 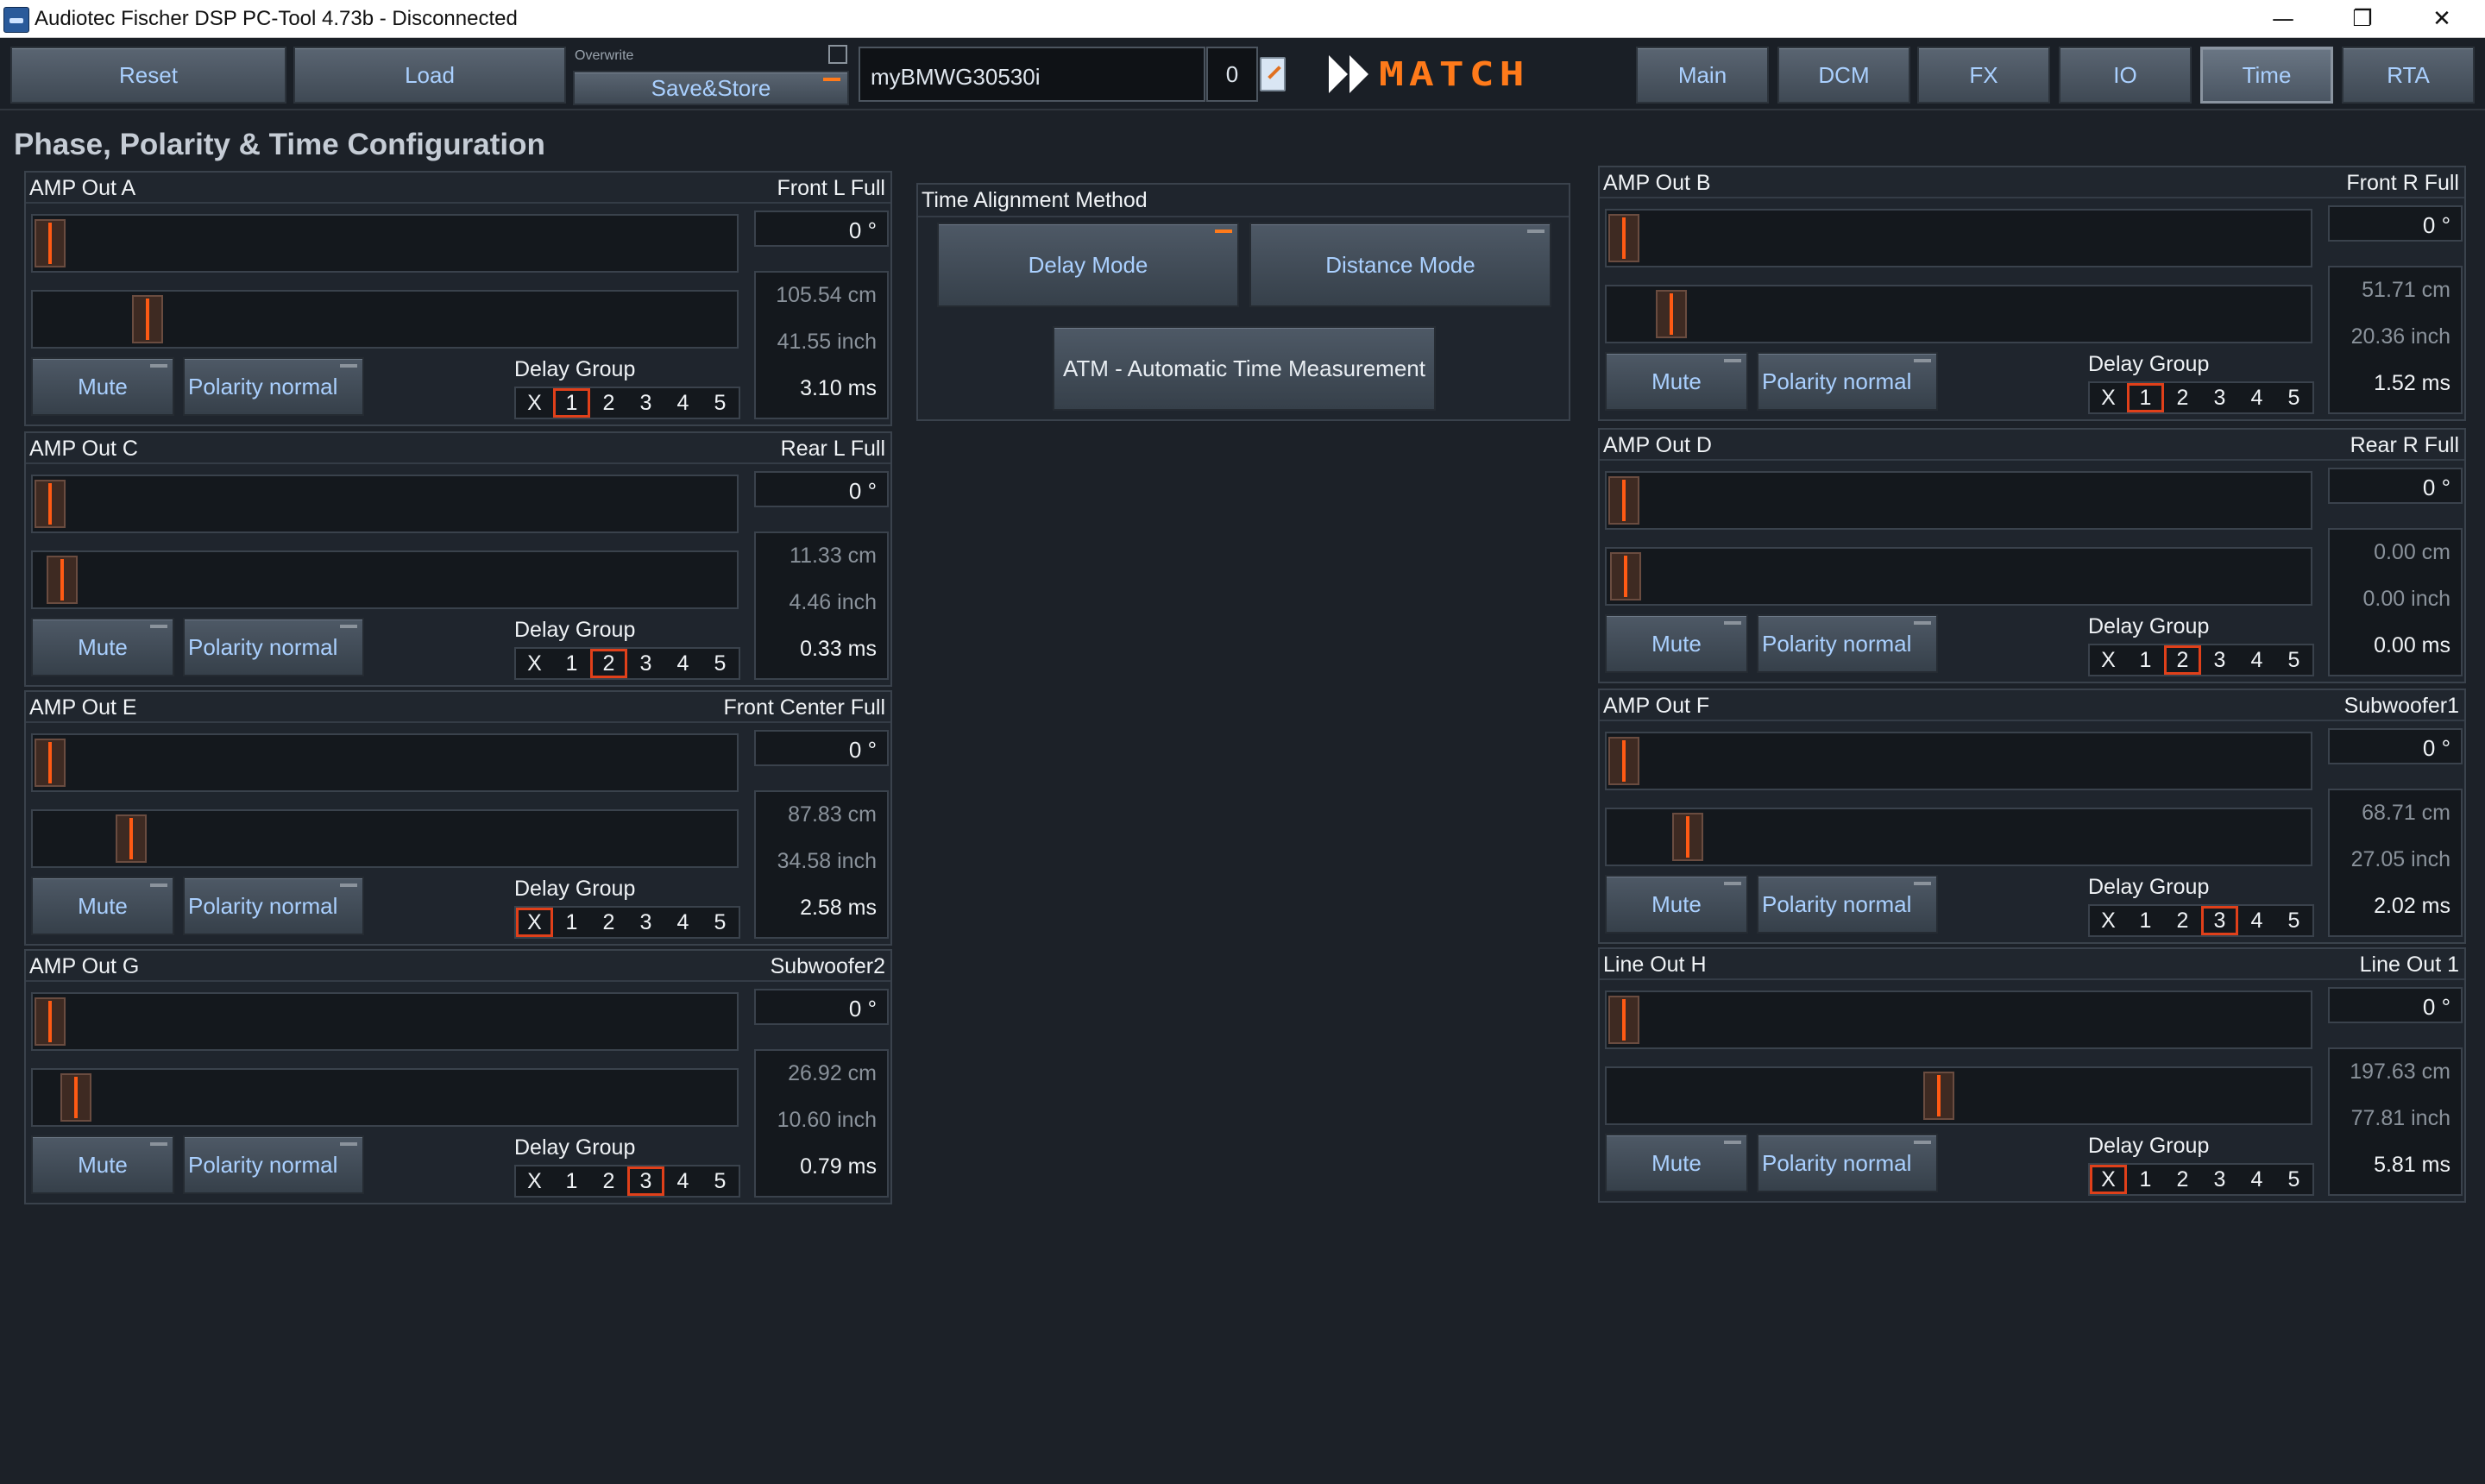 I want to click on tab-rta: RTA, so click(x=2408, y=75).